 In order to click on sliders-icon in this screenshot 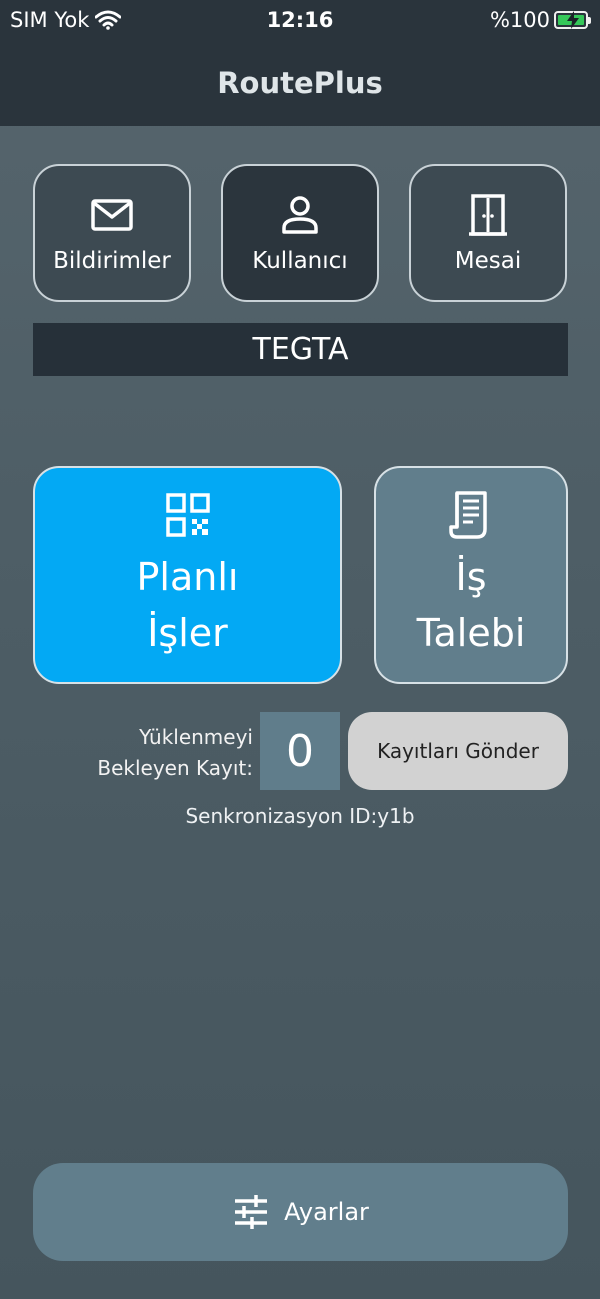, I will do `click(251, 1212)`.